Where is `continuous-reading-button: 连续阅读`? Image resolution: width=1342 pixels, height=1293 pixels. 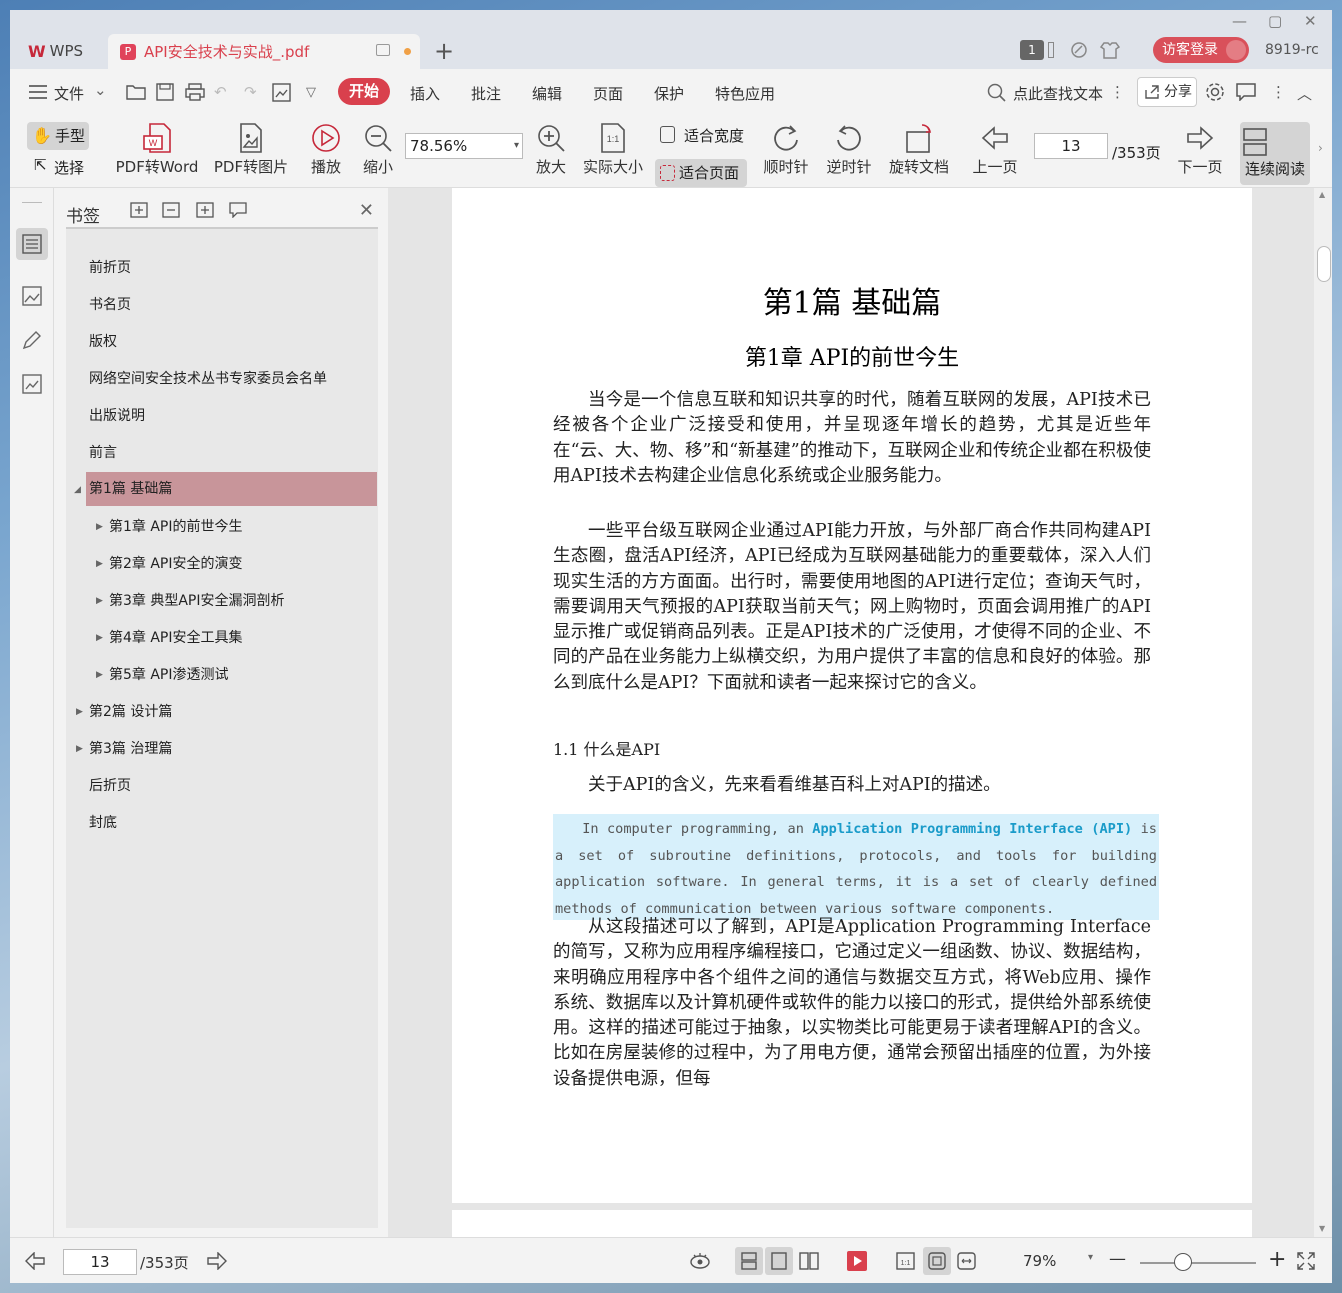
continuous-reading-button: 连续阅读 is located at coordinates (1275, 153).